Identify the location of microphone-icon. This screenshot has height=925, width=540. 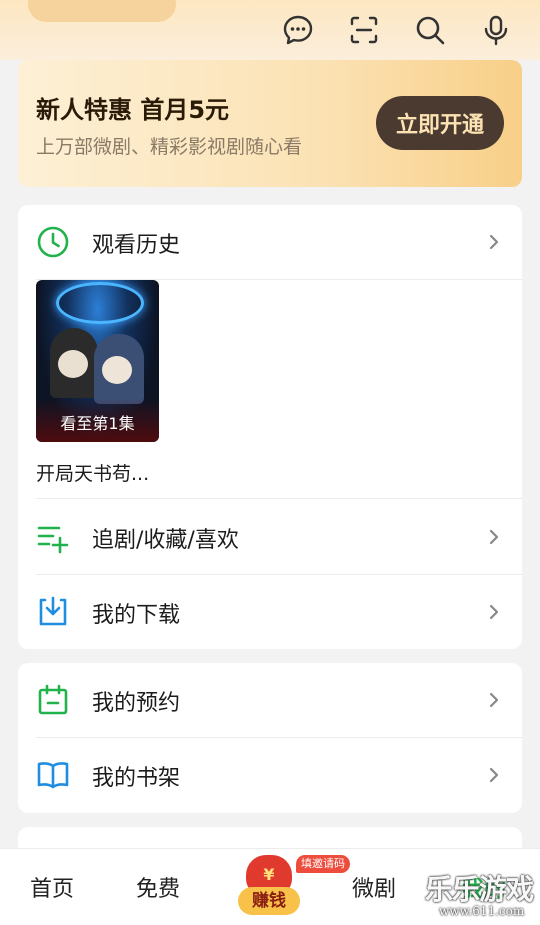
(496, 30).